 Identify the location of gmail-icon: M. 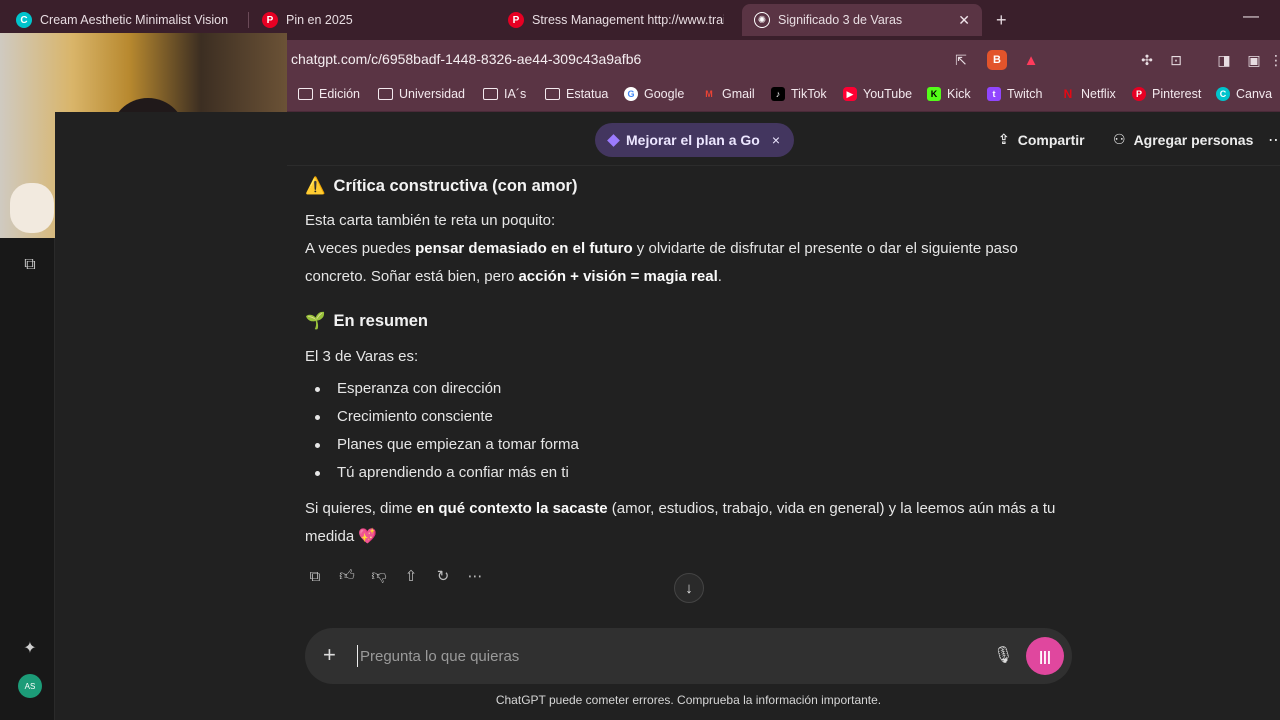
(709, 94).